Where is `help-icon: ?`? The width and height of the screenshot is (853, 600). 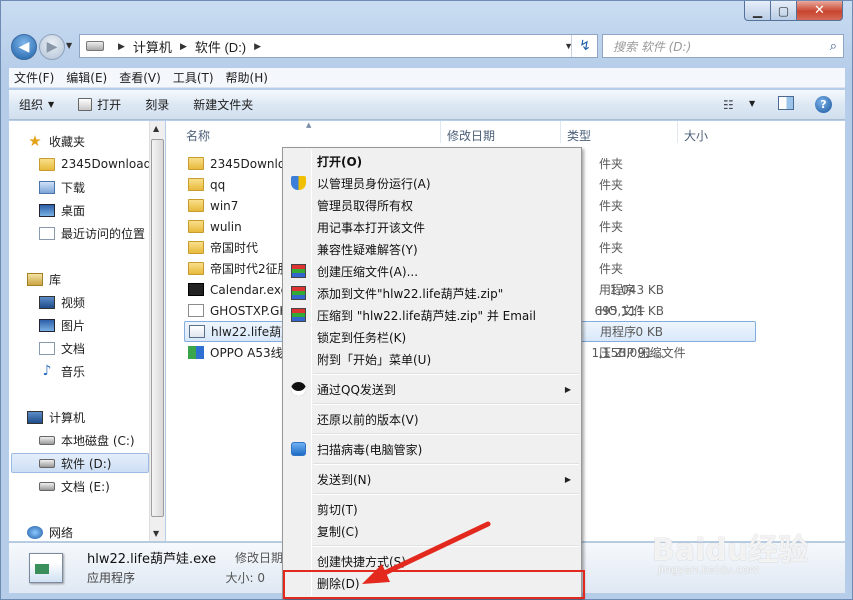 help-icon: ? is located at coordinates (823, 104).